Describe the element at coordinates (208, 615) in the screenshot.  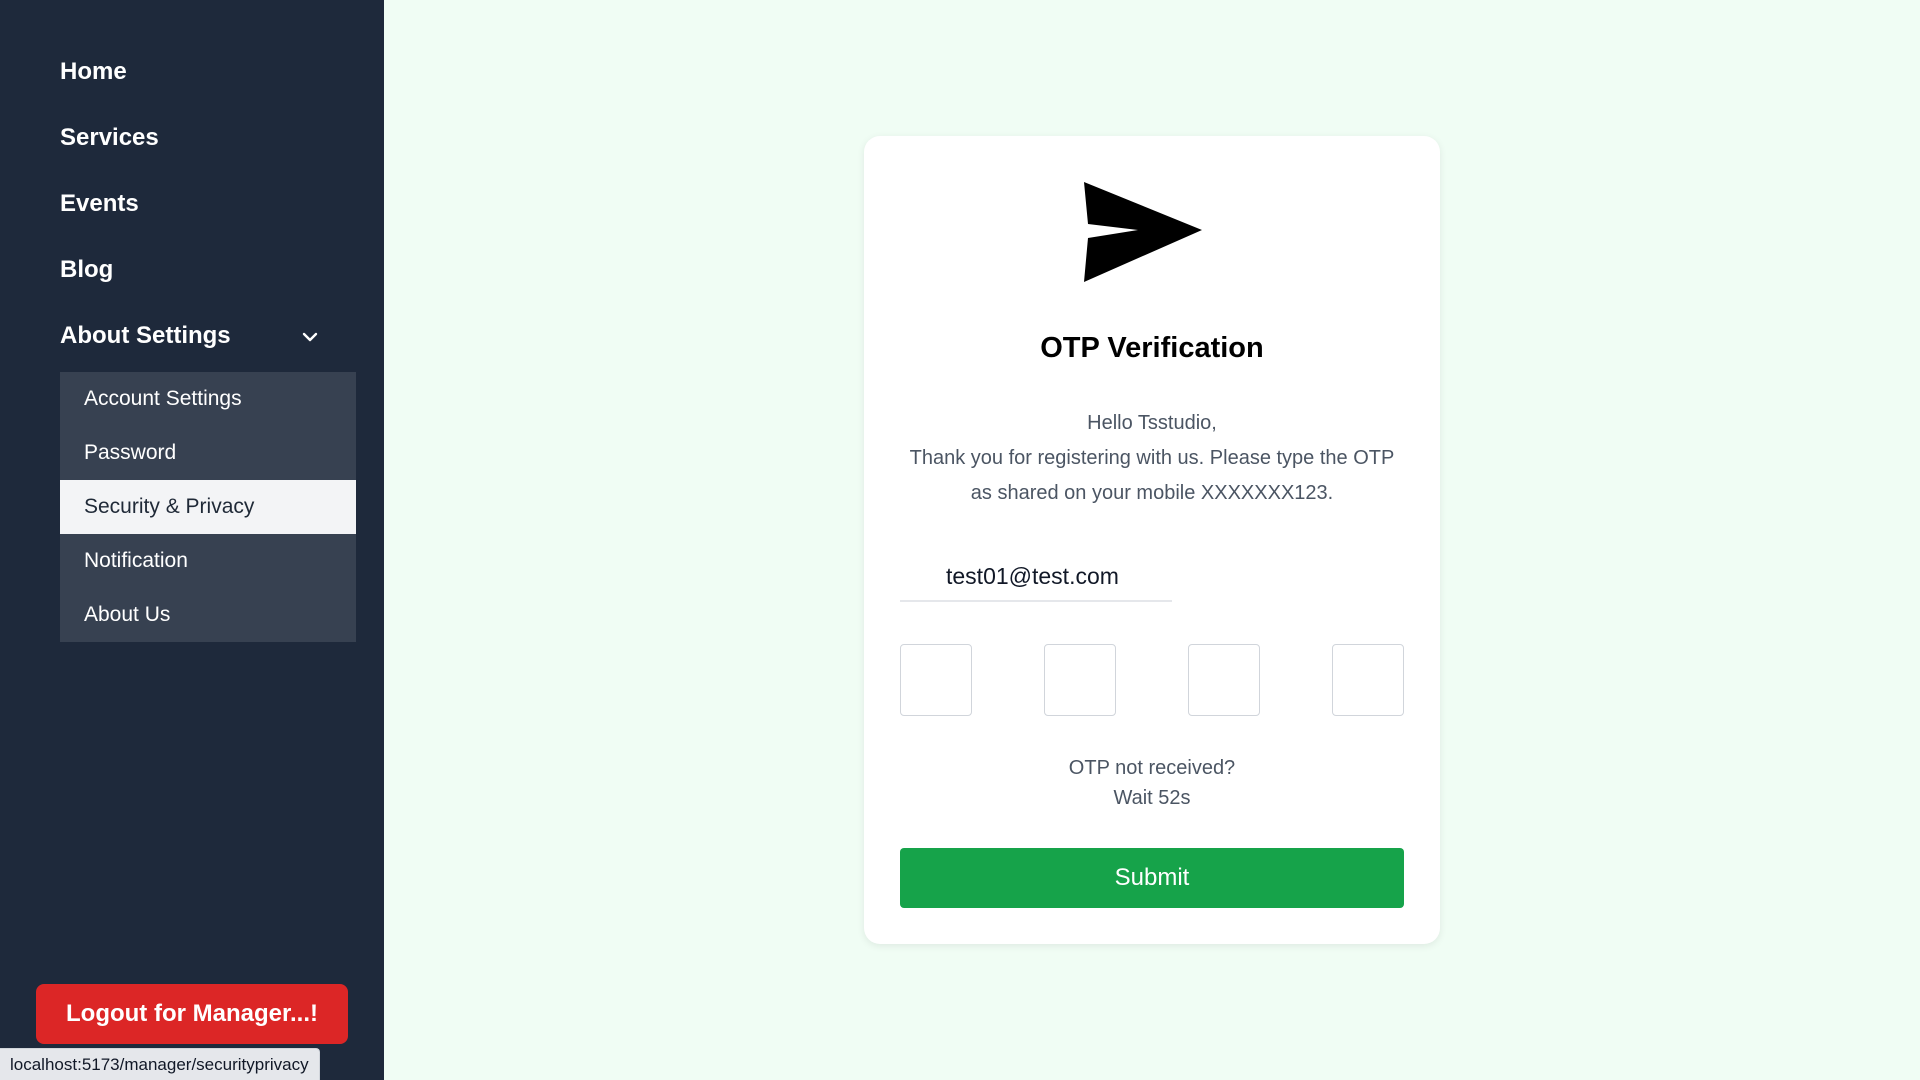
I see `submenu-about-us: About Us` at that location.